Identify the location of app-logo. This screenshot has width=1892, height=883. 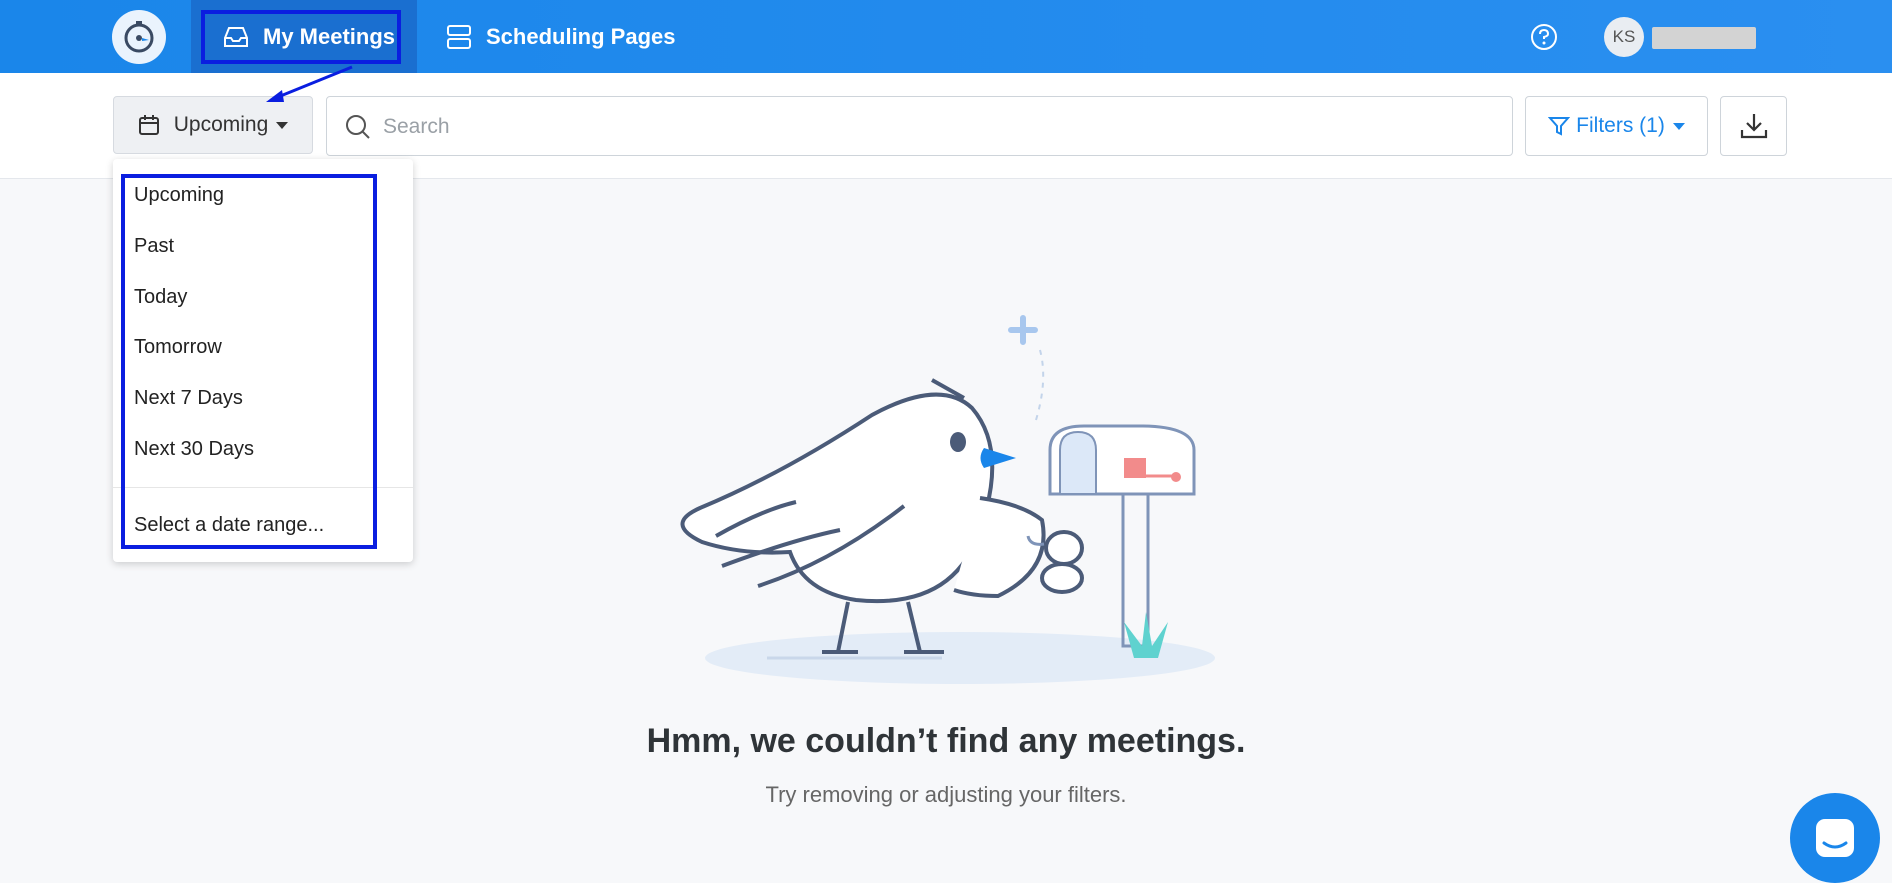
(139, 37).